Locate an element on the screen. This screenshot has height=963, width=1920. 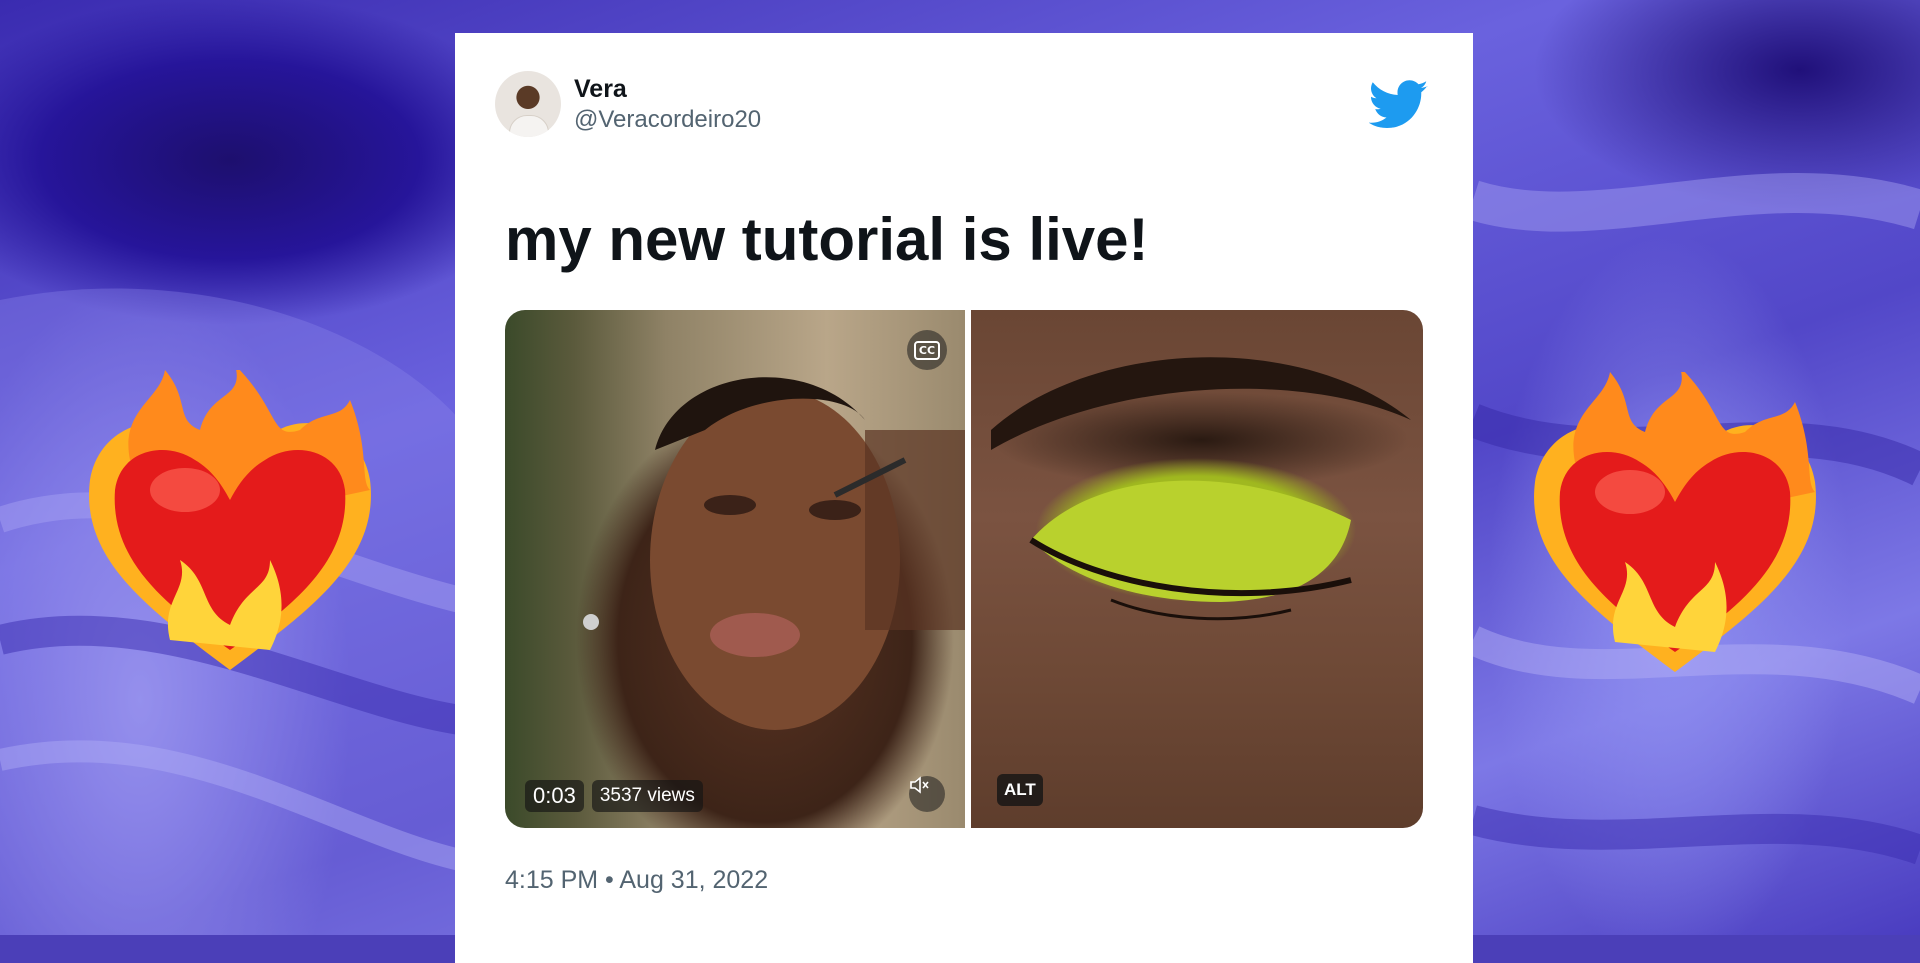
video-frame-illustration is located at coordinates (774, 553).